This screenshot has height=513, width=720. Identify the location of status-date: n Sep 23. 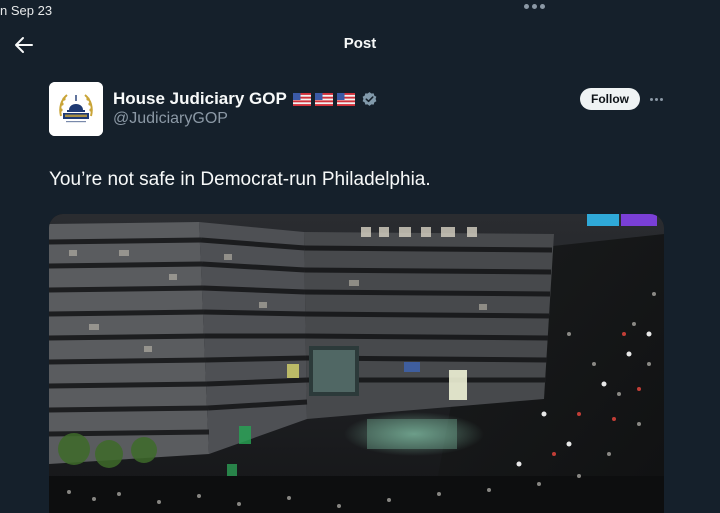
(26, 10).